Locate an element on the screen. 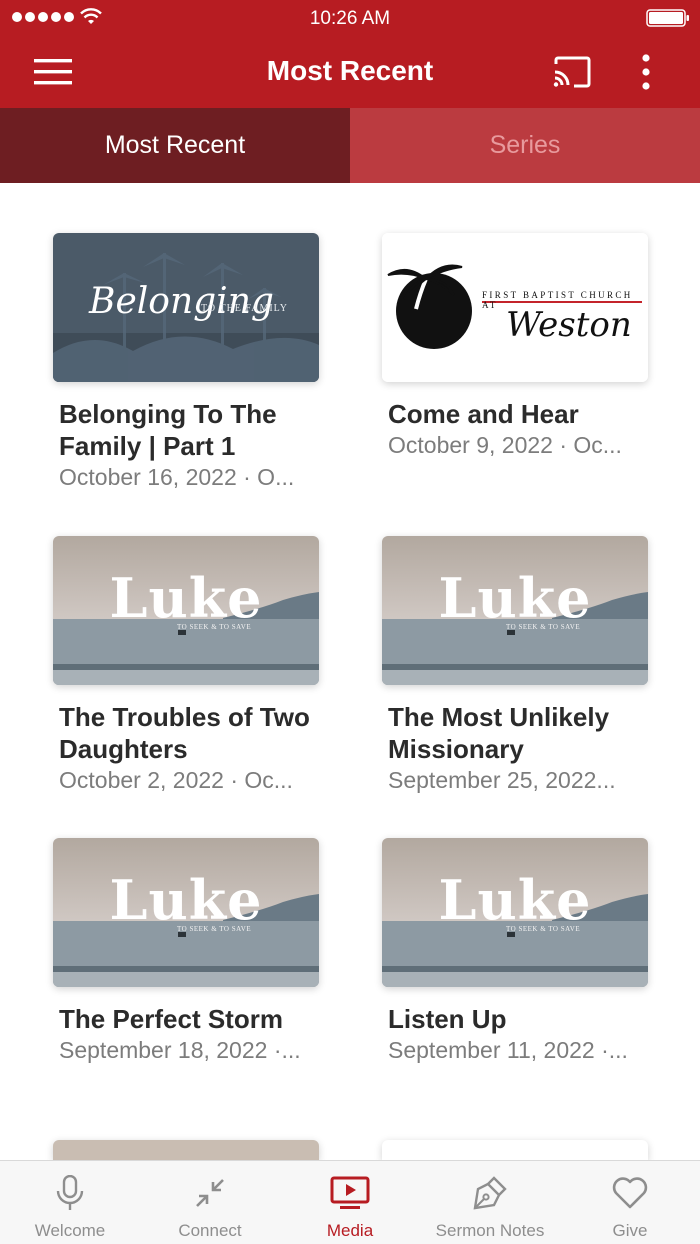  tab-sermon-notes: Sermon Notes is located at coordinates (490, 1202).